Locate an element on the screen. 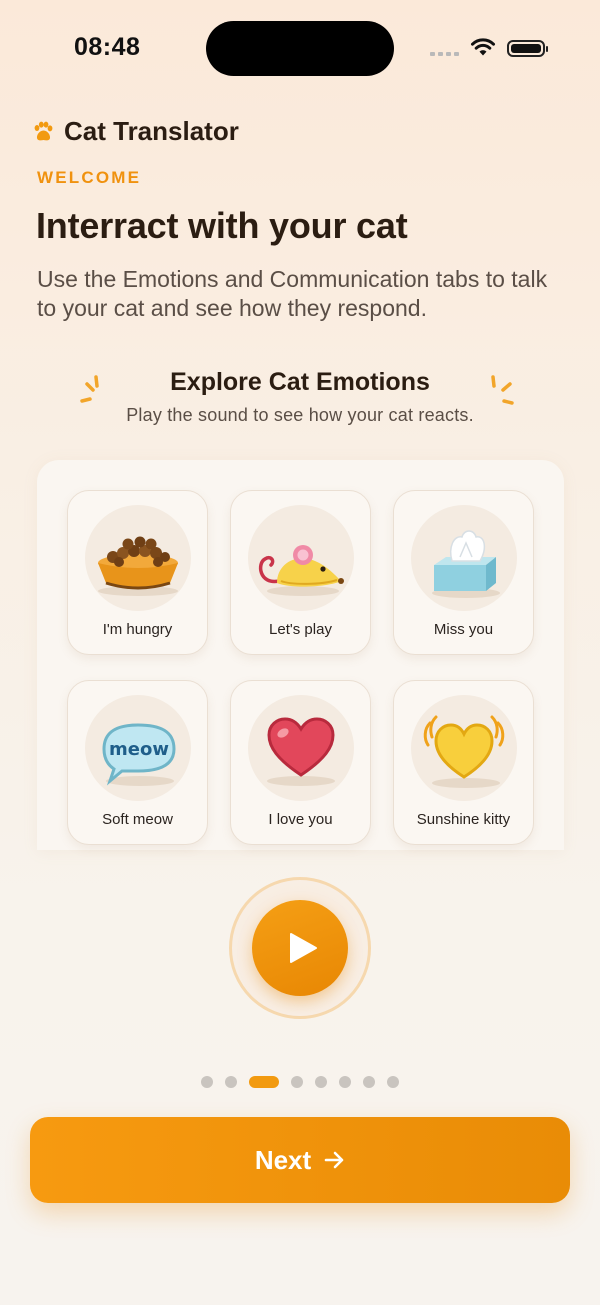  page-title: Interract with your cat is located at coordinates (222, 225).